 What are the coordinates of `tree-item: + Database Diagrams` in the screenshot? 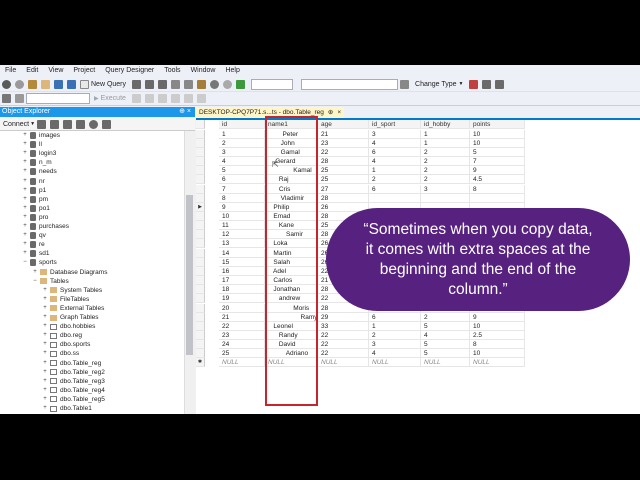 It's located at (69, 272).